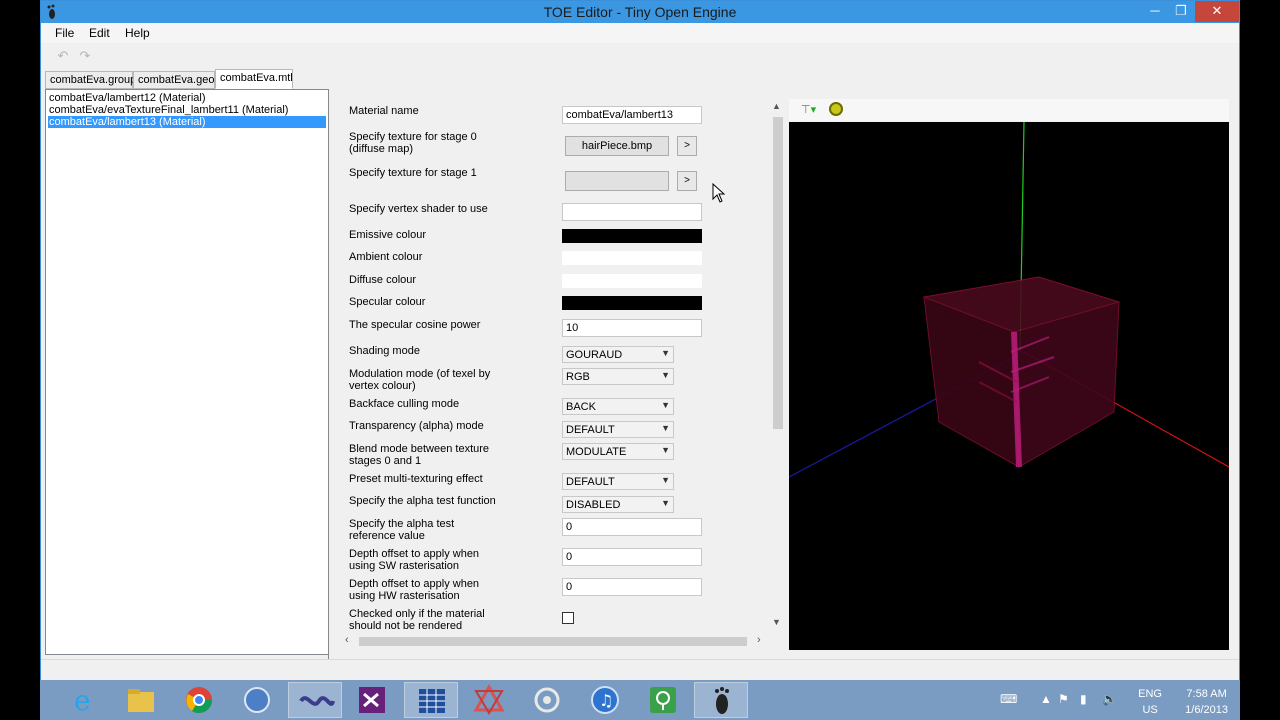 The image size is (1280, 720). Describe the element at coordinates (632, 212) in the screenshot. I see `vertex-shader-field` at that location.